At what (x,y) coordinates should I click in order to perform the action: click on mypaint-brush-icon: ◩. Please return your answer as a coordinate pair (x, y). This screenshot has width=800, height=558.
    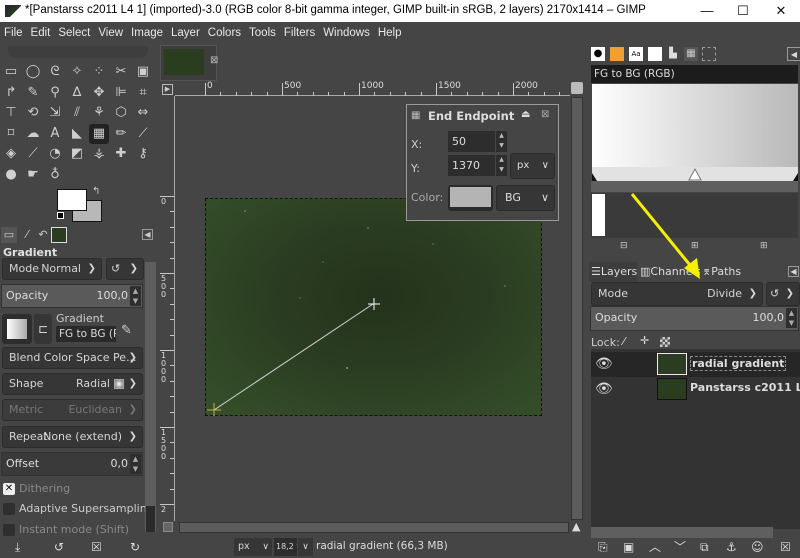
    Looking at the image, I should click on (77, 154).